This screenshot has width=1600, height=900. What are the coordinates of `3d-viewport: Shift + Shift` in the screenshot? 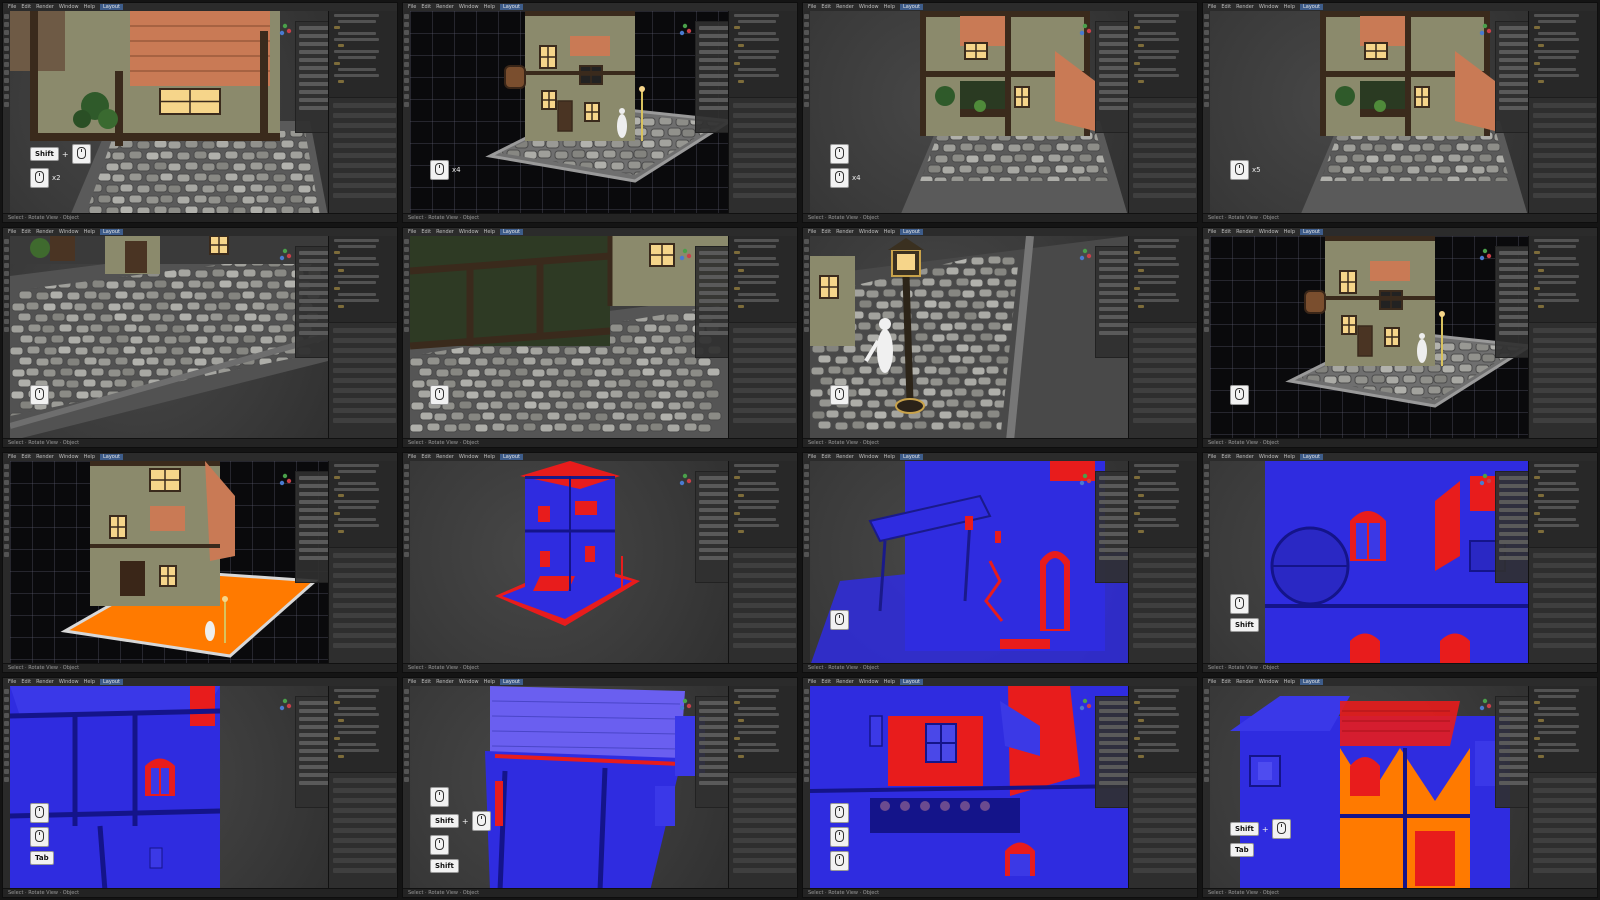 It's located at (569, 787).